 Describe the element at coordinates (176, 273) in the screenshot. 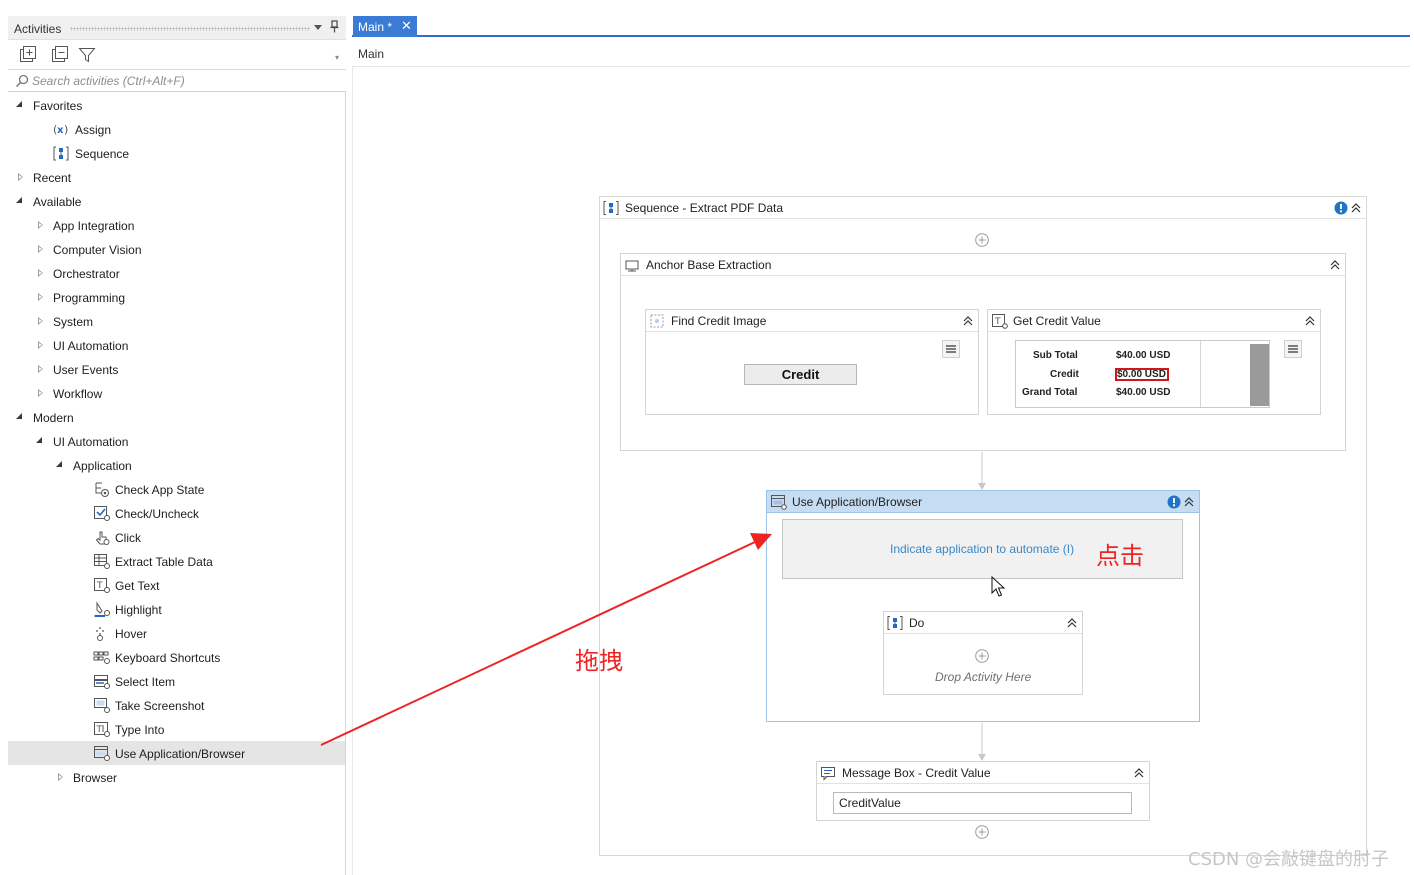

I see `tree-node-orchestrator: Orchestrator` at that location.